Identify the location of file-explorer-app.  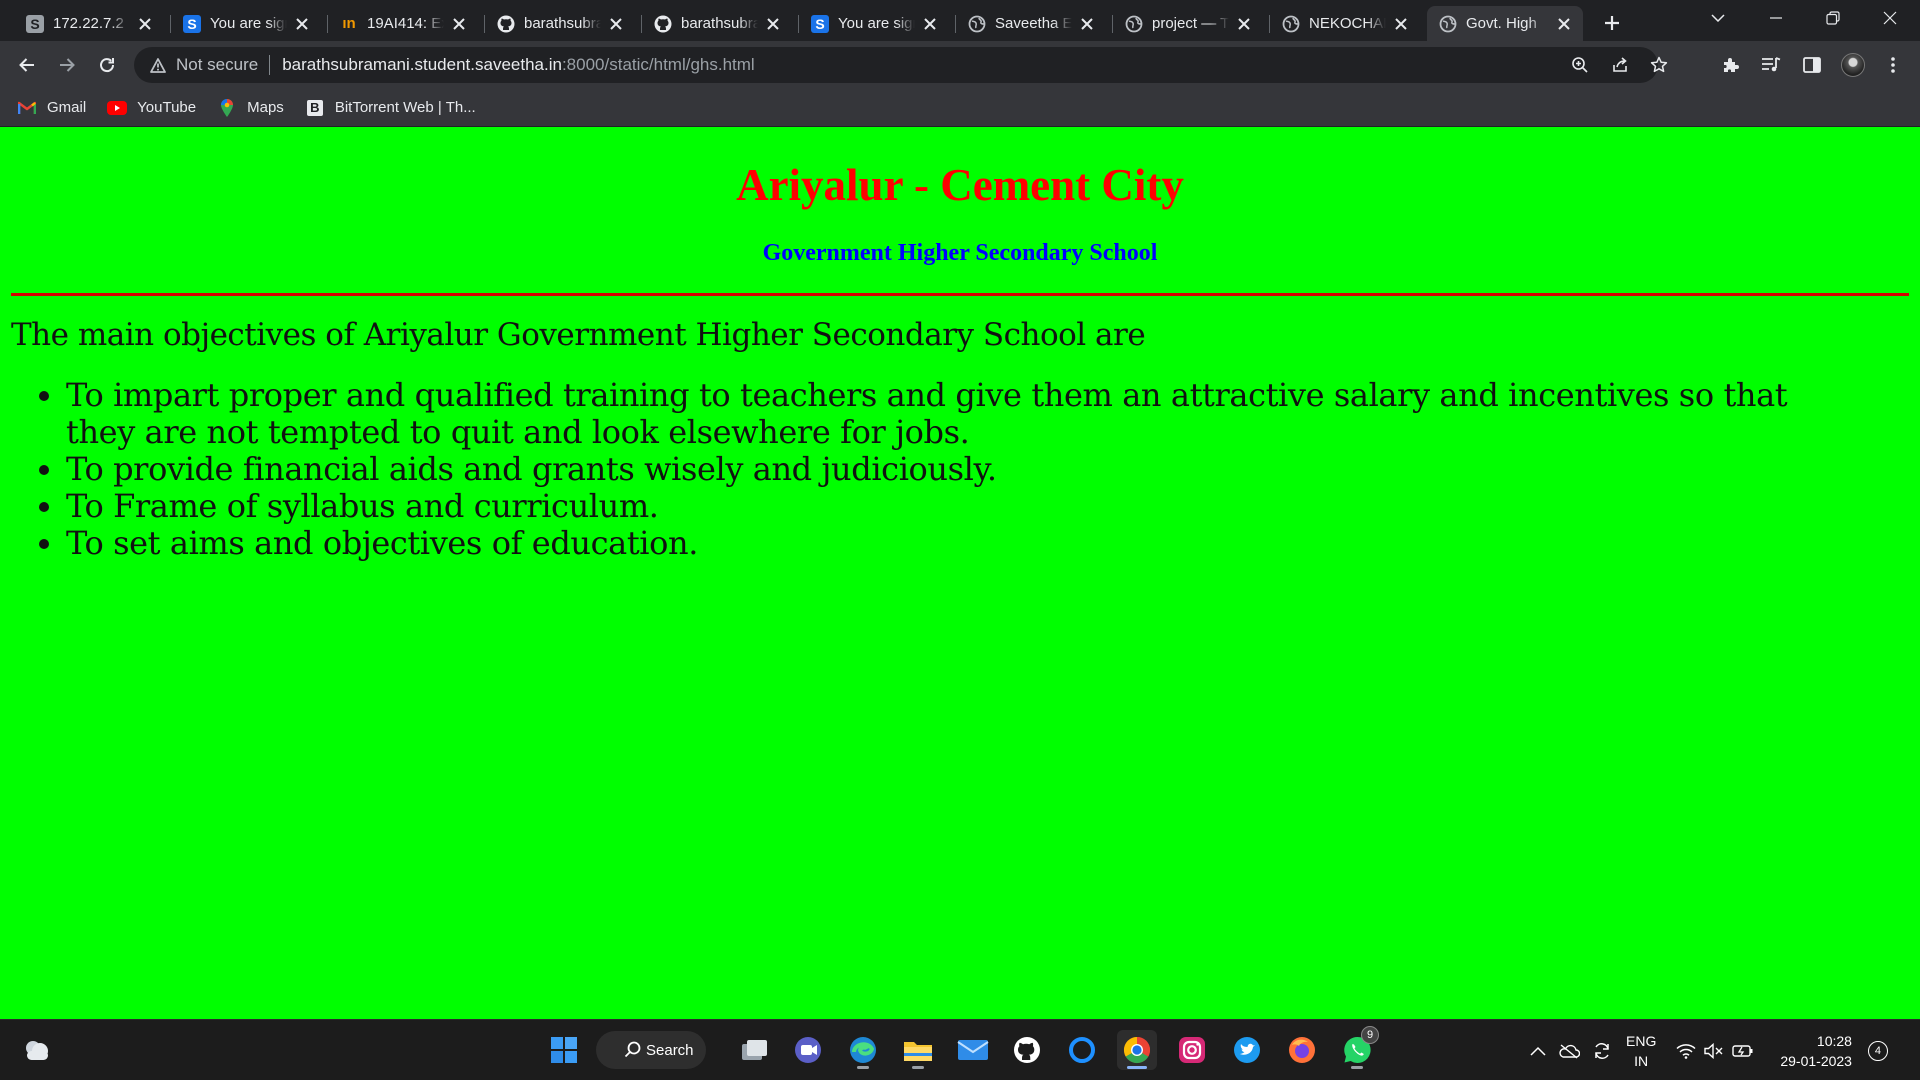
(918, 1050).